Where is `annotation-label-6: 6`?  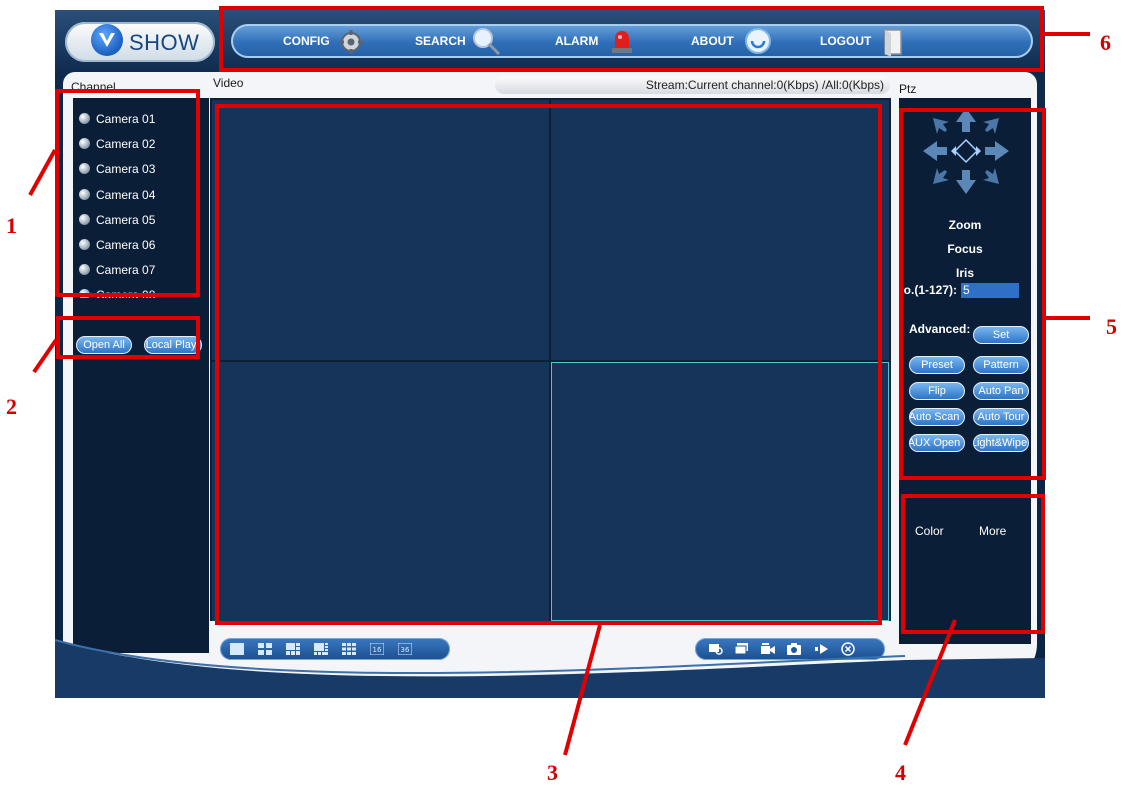 annotation-label-6: 6 is located at coordinates (1105, 42).